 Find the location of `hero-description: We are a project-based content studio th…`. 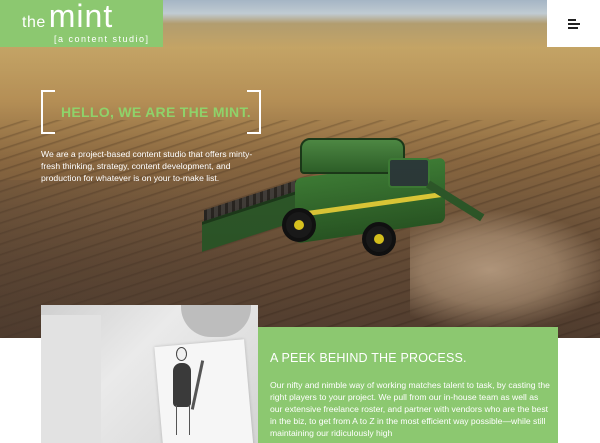

hero-description: We are a project-based content studio th… is located at coordinates (147, 166).